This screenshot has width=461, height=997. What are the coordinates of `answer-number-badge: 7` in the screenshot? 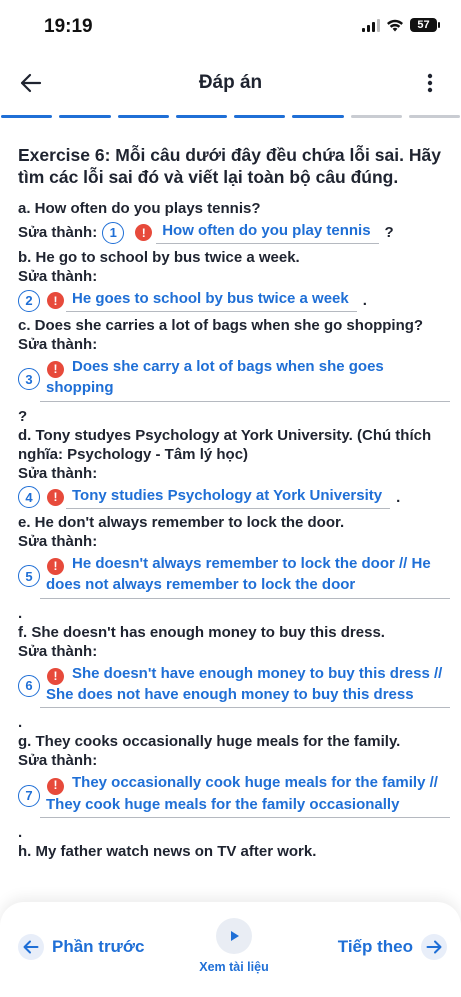 It's located at (29, 795).